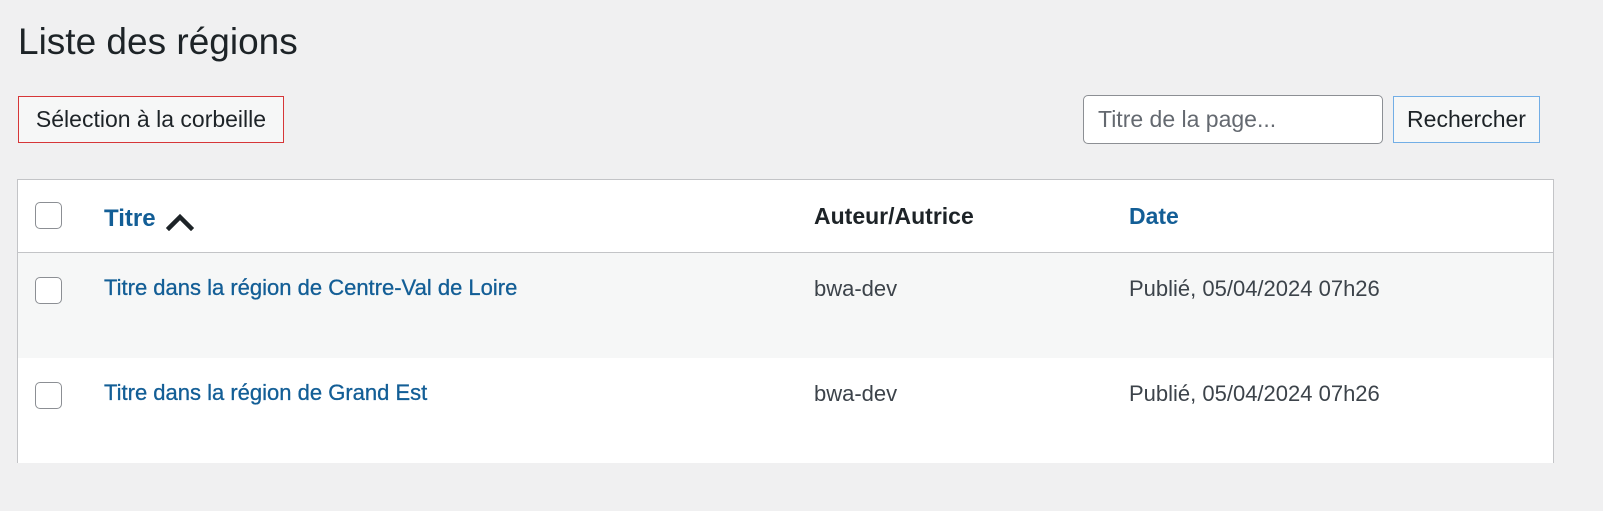 The height and width of the screenshot is (511, 1603). Describe the element at coordinates (179, 222) in the screenshot. I see `chevron-up-icon` at that location.